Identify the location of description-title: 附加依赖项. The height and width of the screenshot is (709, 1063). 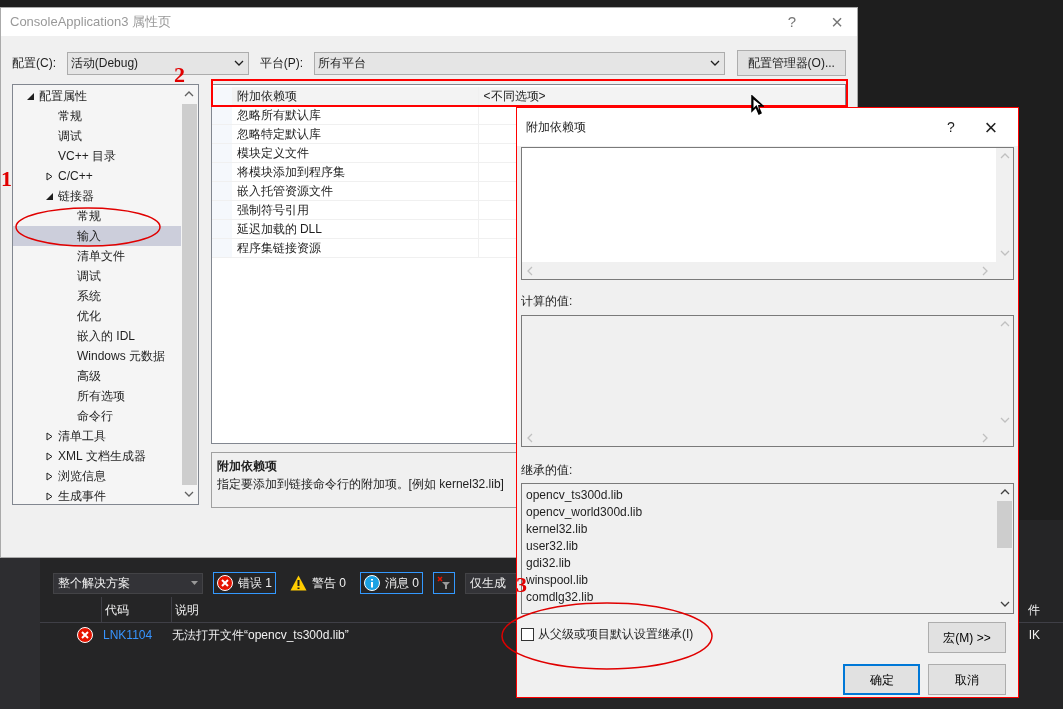
(246, 466).